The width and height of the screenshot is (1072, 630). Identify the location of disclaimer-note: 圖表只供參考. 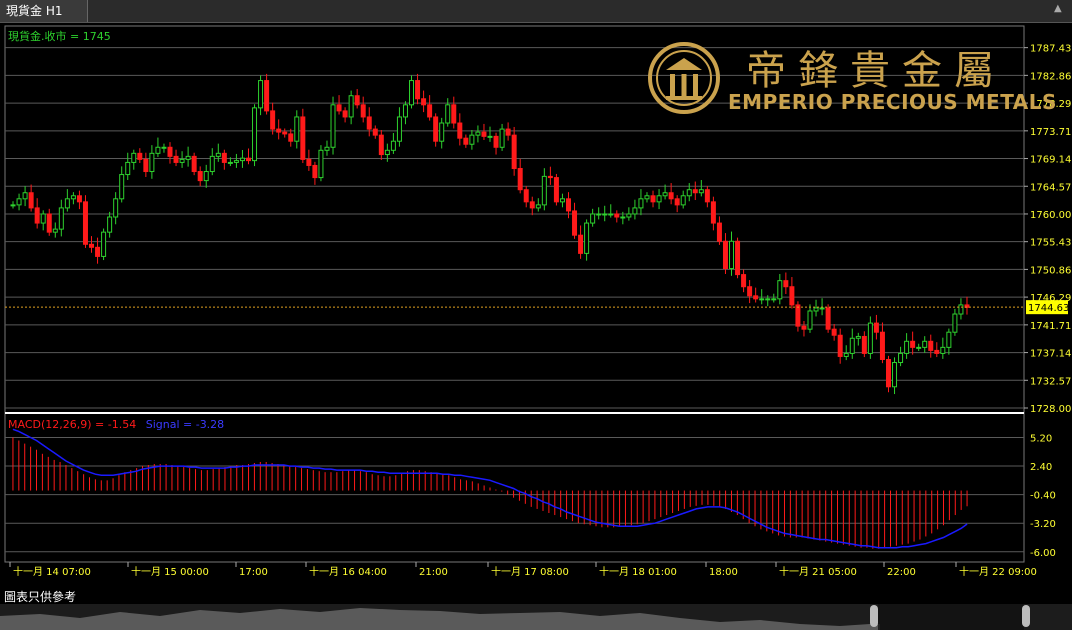
(40, 597).